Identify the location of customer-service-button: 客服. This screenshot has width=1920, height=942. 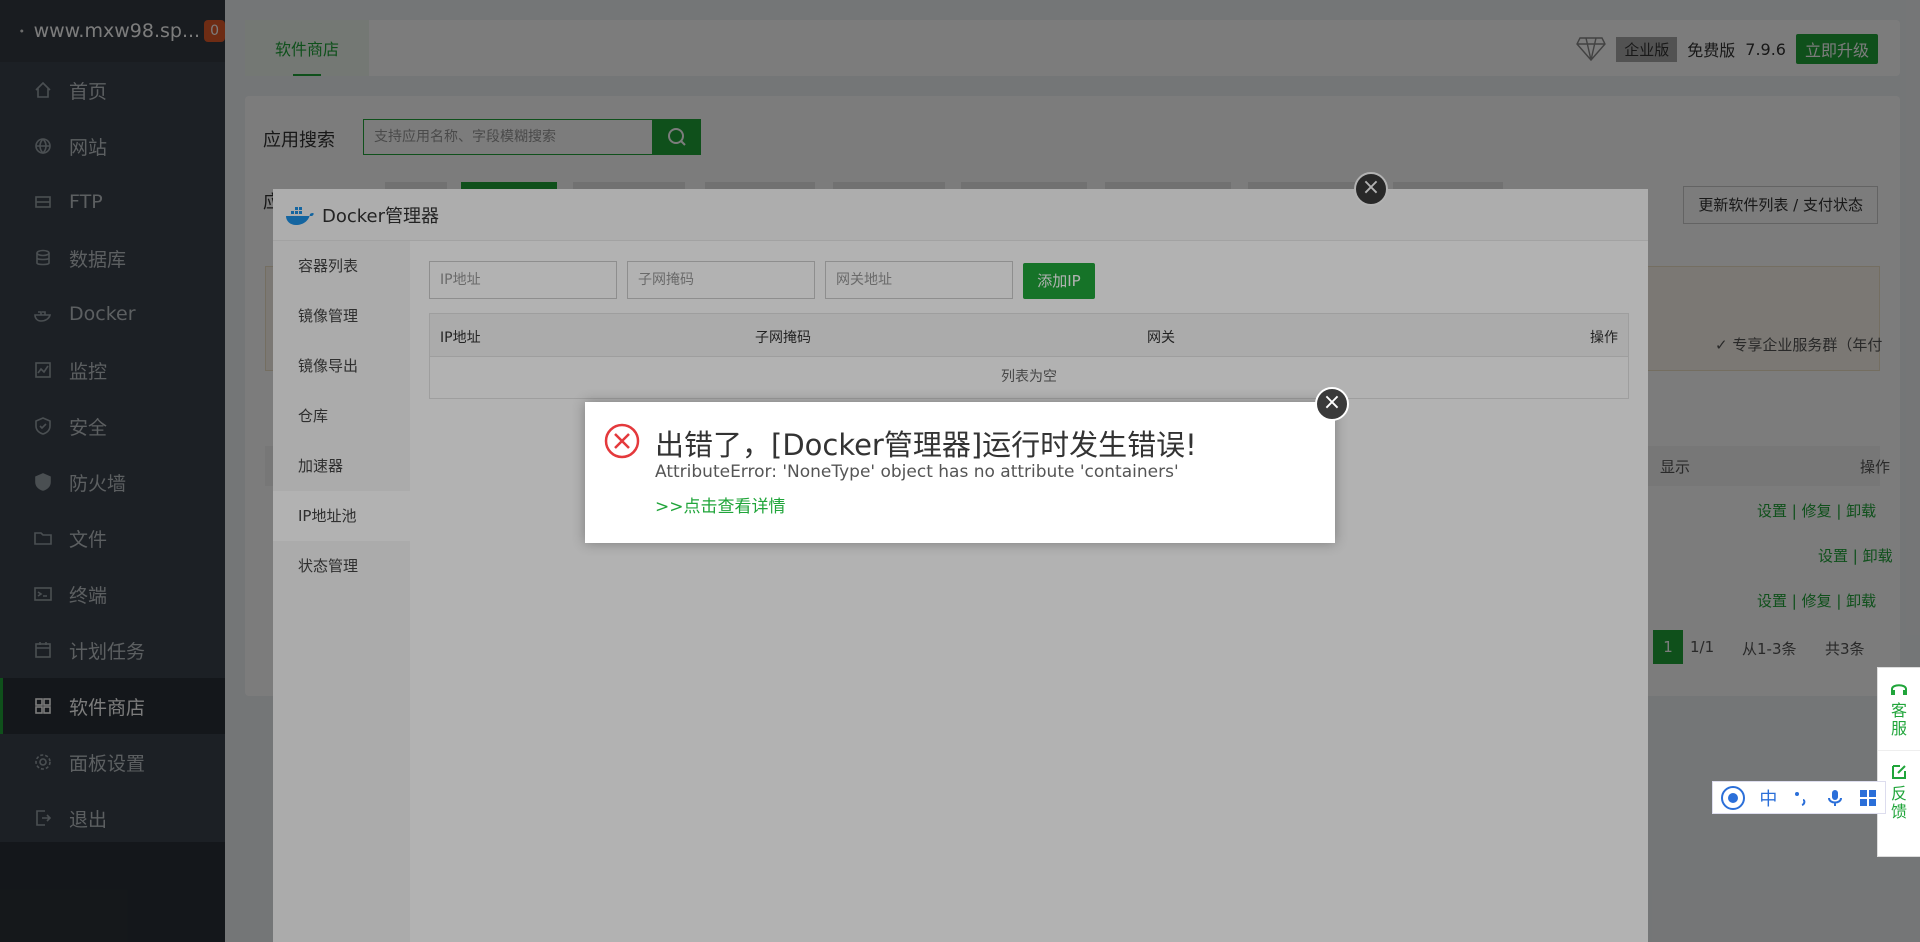
(1899, 703).